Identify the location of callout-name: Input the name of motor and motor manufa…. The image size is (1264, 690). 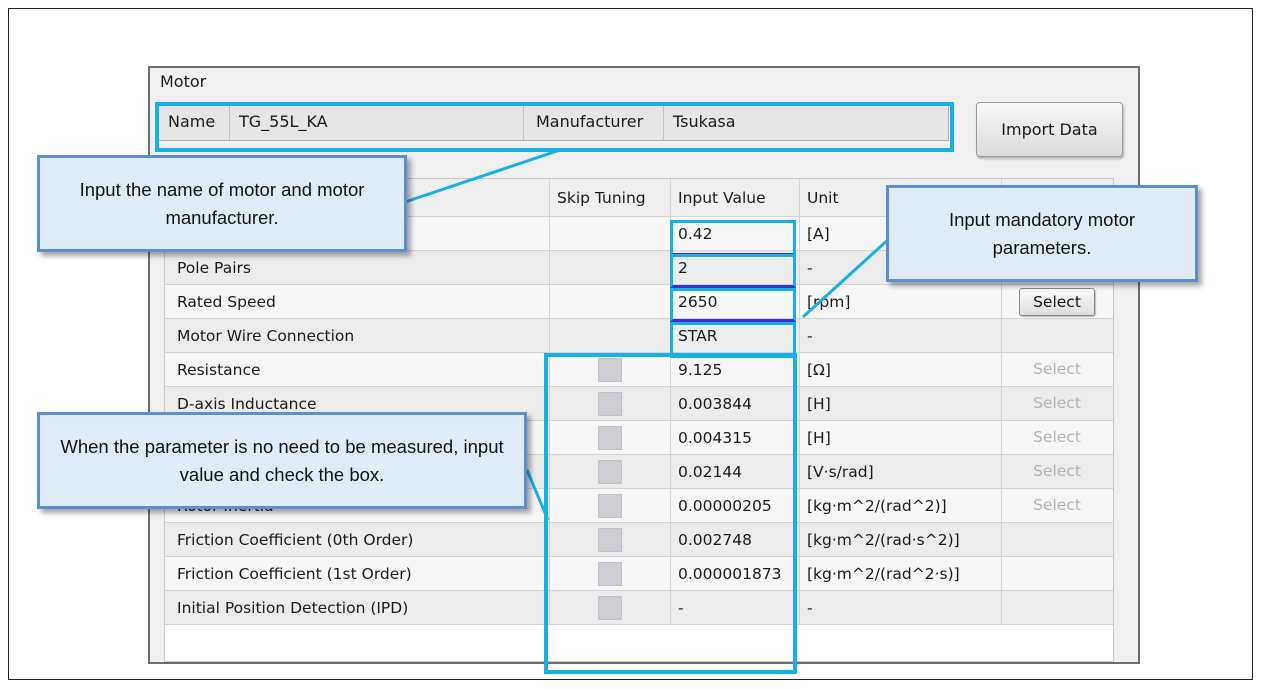
(222, 203).